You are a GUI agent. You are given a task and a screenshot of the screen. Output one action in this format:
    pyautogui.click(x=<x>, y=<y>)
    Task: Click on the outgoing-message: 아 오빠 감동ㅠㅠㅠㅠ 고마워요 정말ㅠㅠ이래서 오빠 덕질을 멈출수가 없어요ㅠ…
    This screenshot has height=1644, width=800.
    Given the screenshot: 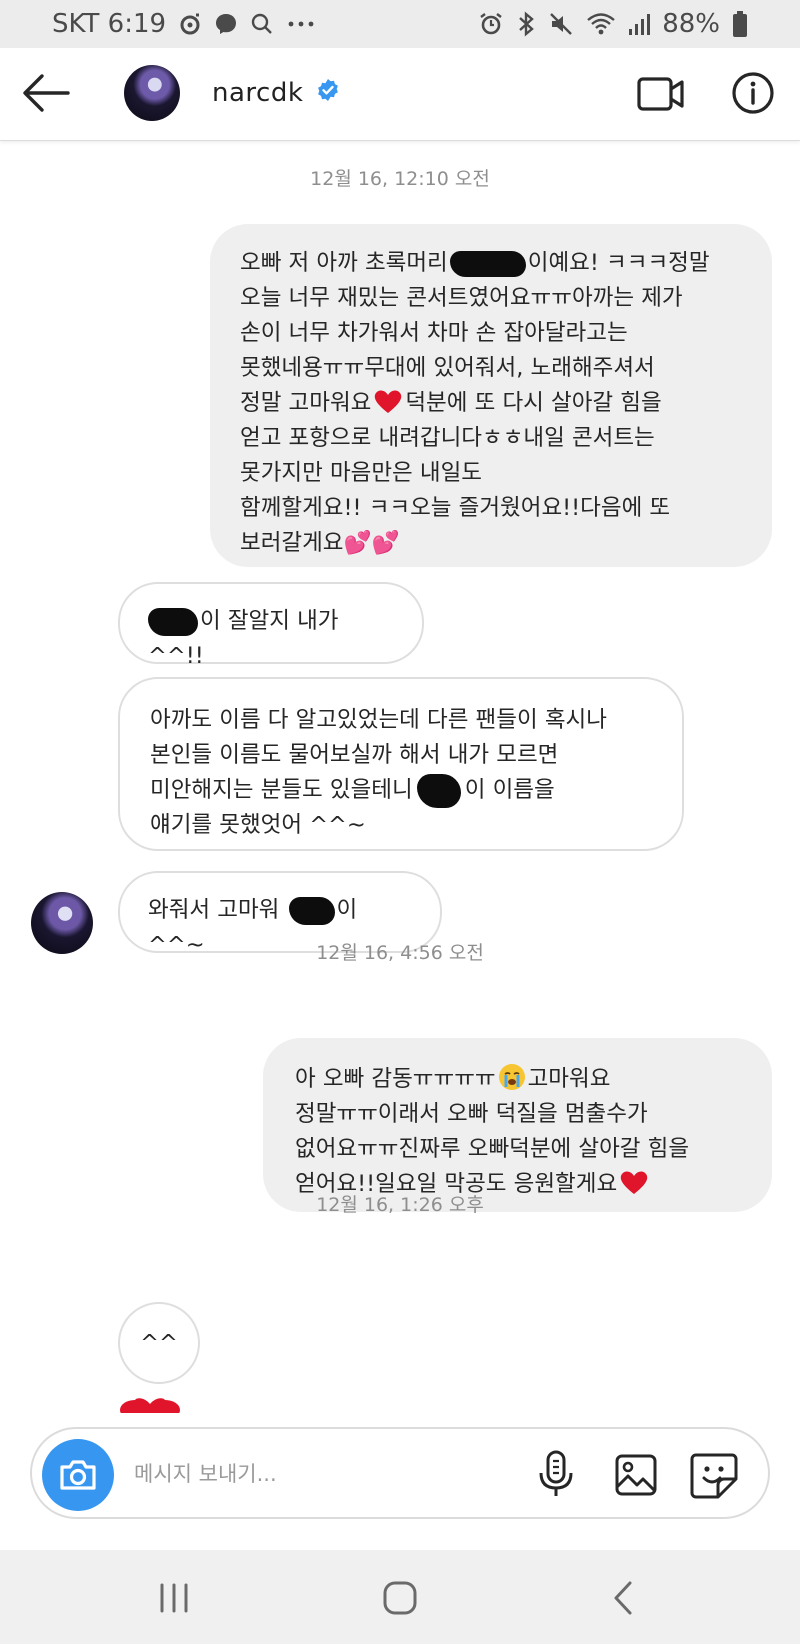 What is the action you would take?
    pyautogui.click(x=517, y=1125)
    